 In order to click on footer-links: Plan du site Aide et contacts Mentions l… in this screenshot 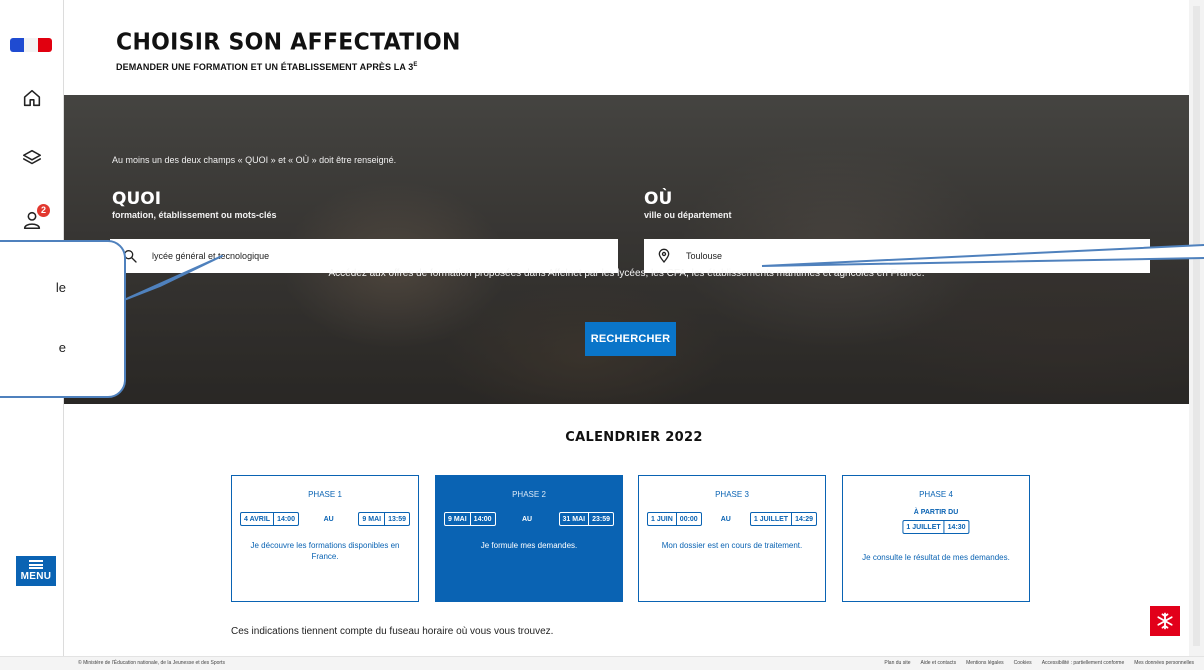, I will do `click(1039, 663)`.